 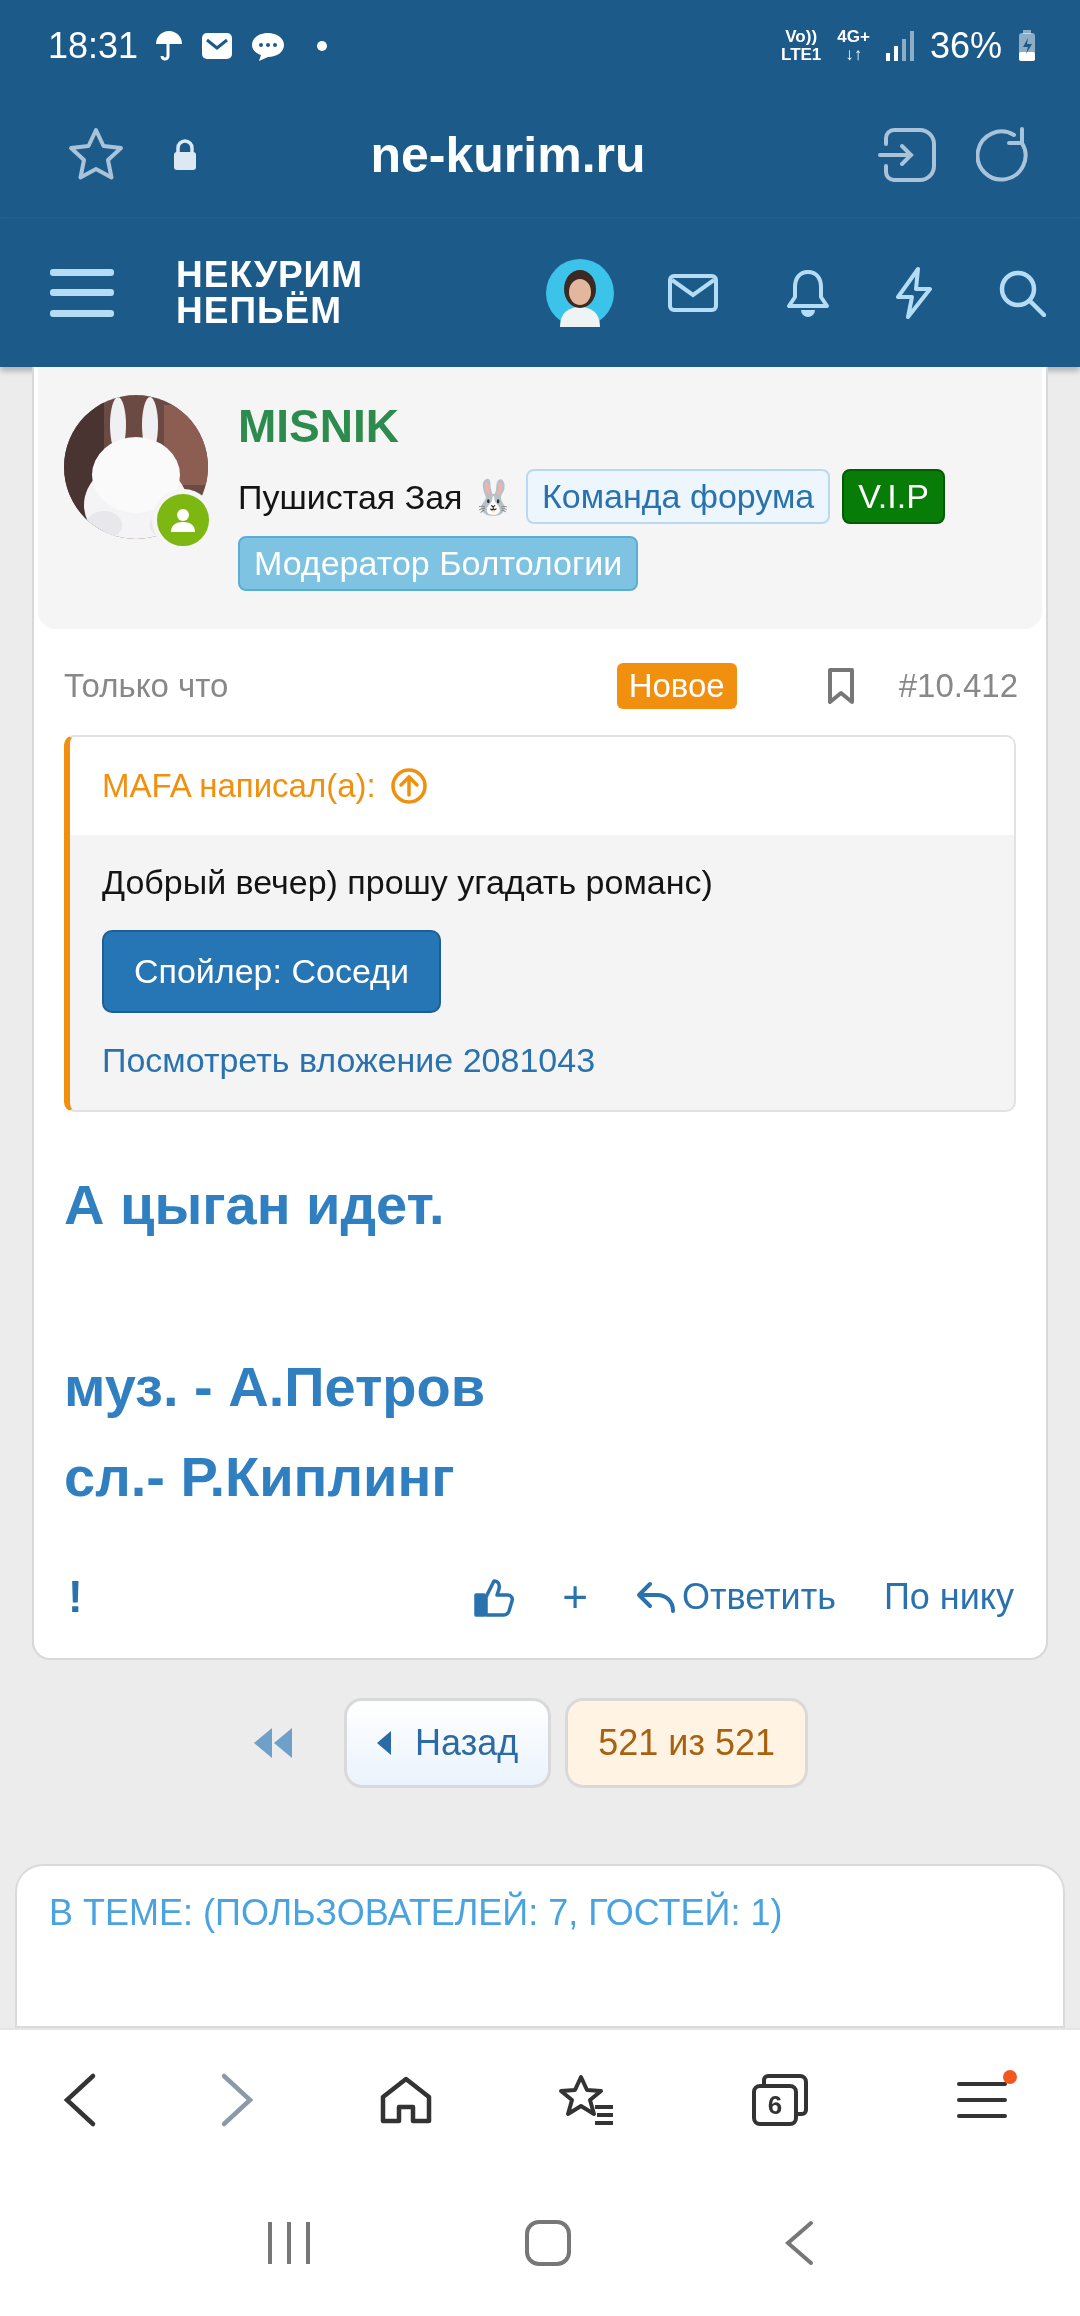 What do you see at coordinates (686, 1743) in the screenshot?
I see `page-indicator: 521 из 521` at bounding box center [686, 1743].